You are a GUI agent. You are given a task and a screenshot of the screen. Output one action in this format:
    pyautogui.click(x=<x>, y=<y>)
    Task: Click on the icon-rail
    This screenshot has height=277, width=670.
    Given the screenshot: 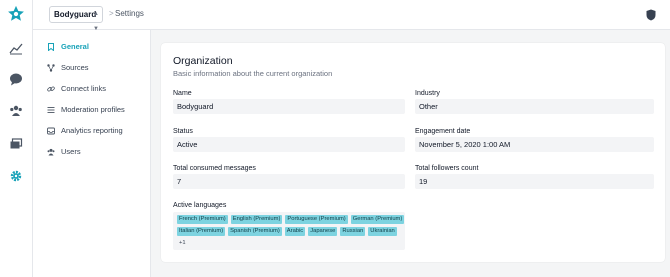 What is the action you would take?
    pyautogui.click(x=16, y=138)
    